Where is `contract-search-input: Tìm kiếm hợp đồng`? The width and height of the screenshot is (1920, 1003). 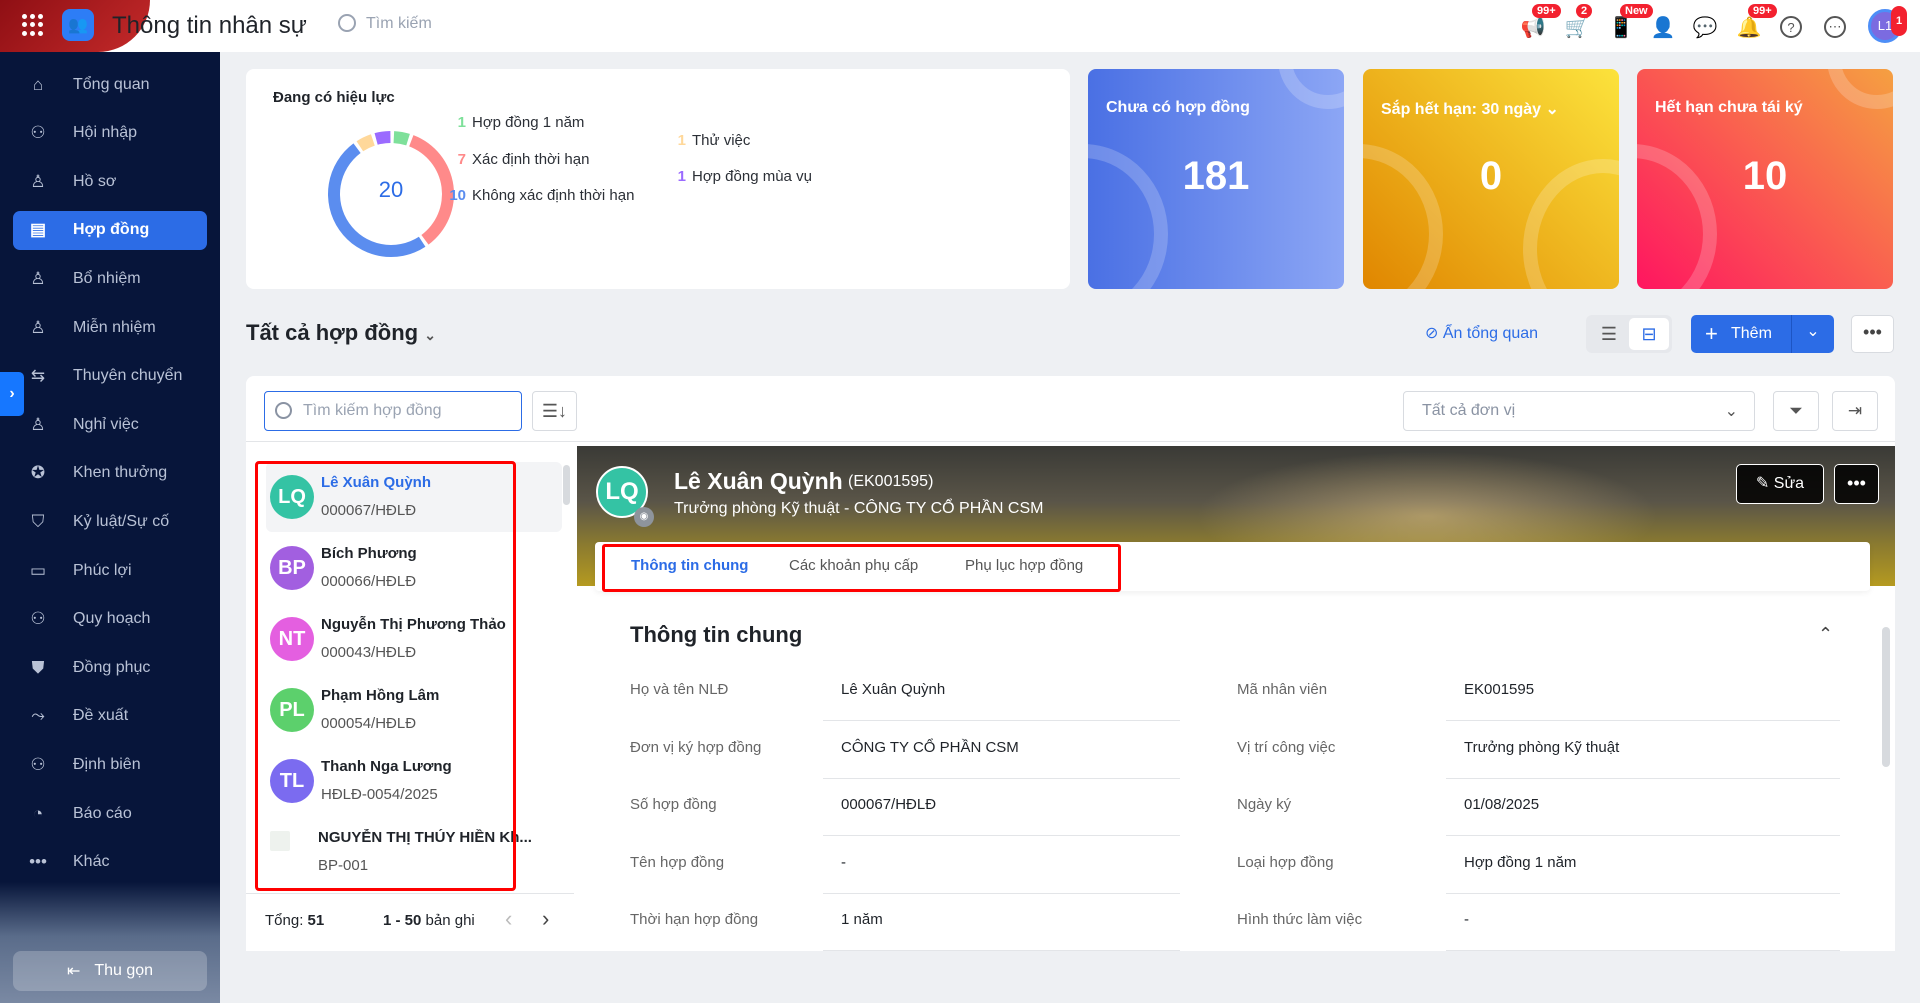
contract-search-input: Tìm kiếm hợp đồng is located at coordinates (393, 411).